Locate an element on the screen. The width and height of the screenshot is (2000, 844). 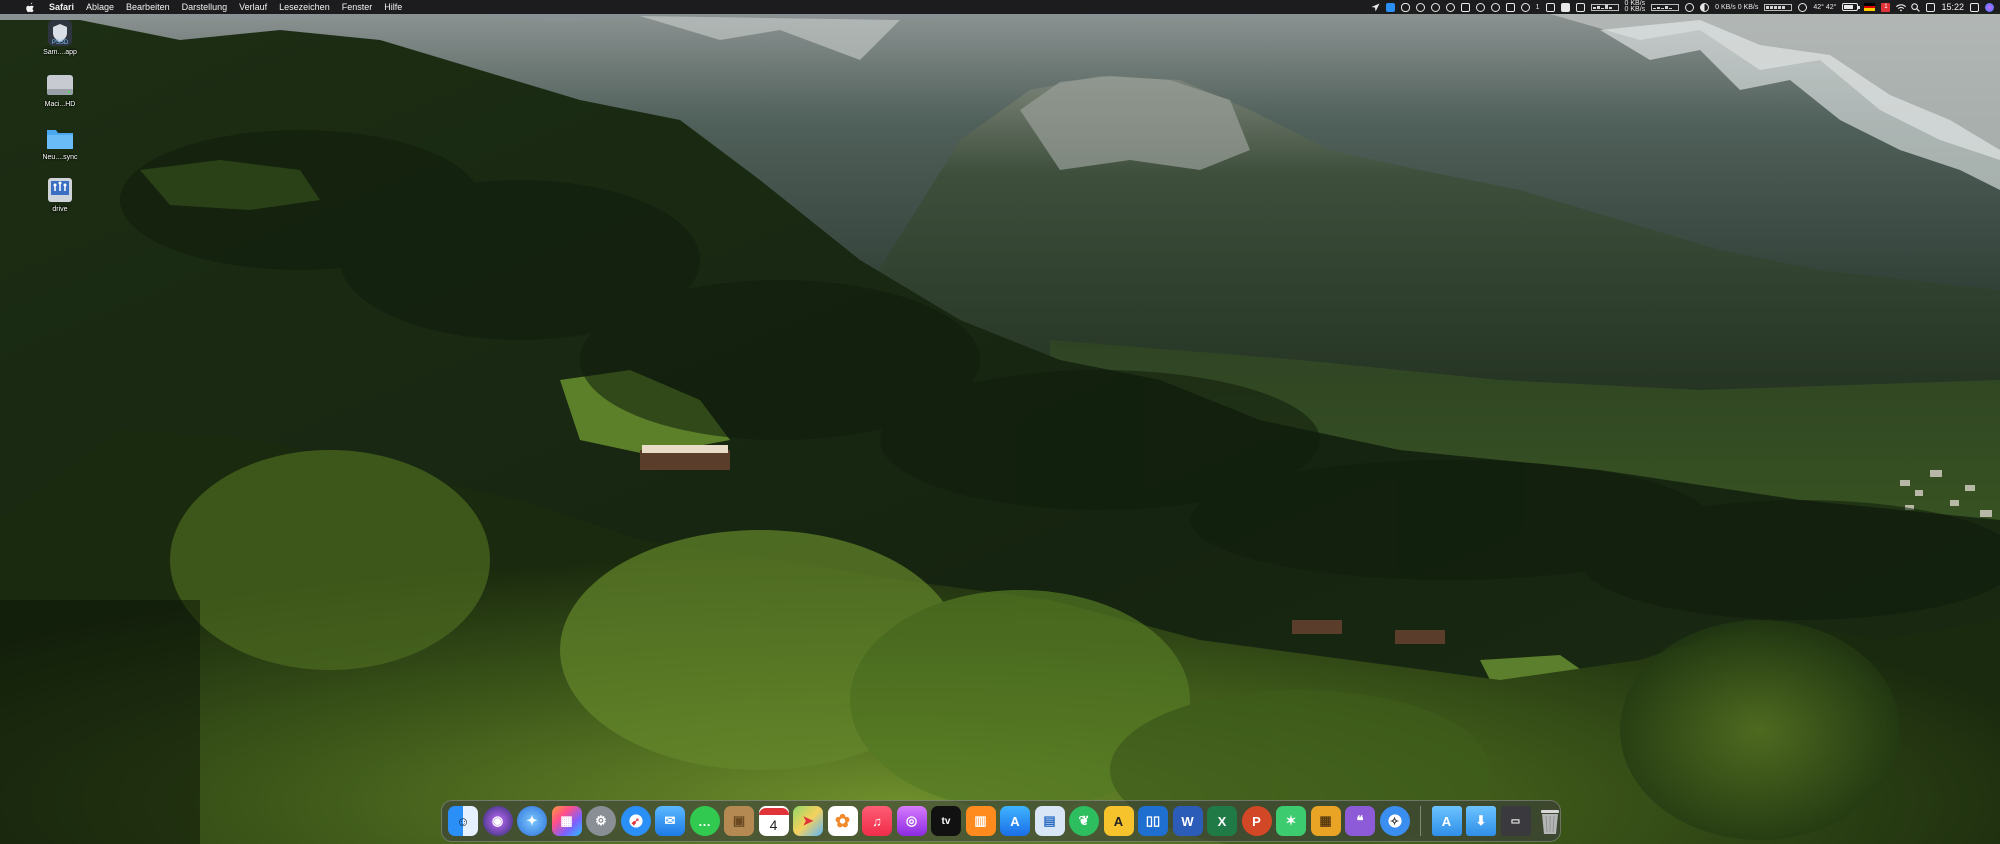
book-icon: ▥ is located at coordinates (980, 820).